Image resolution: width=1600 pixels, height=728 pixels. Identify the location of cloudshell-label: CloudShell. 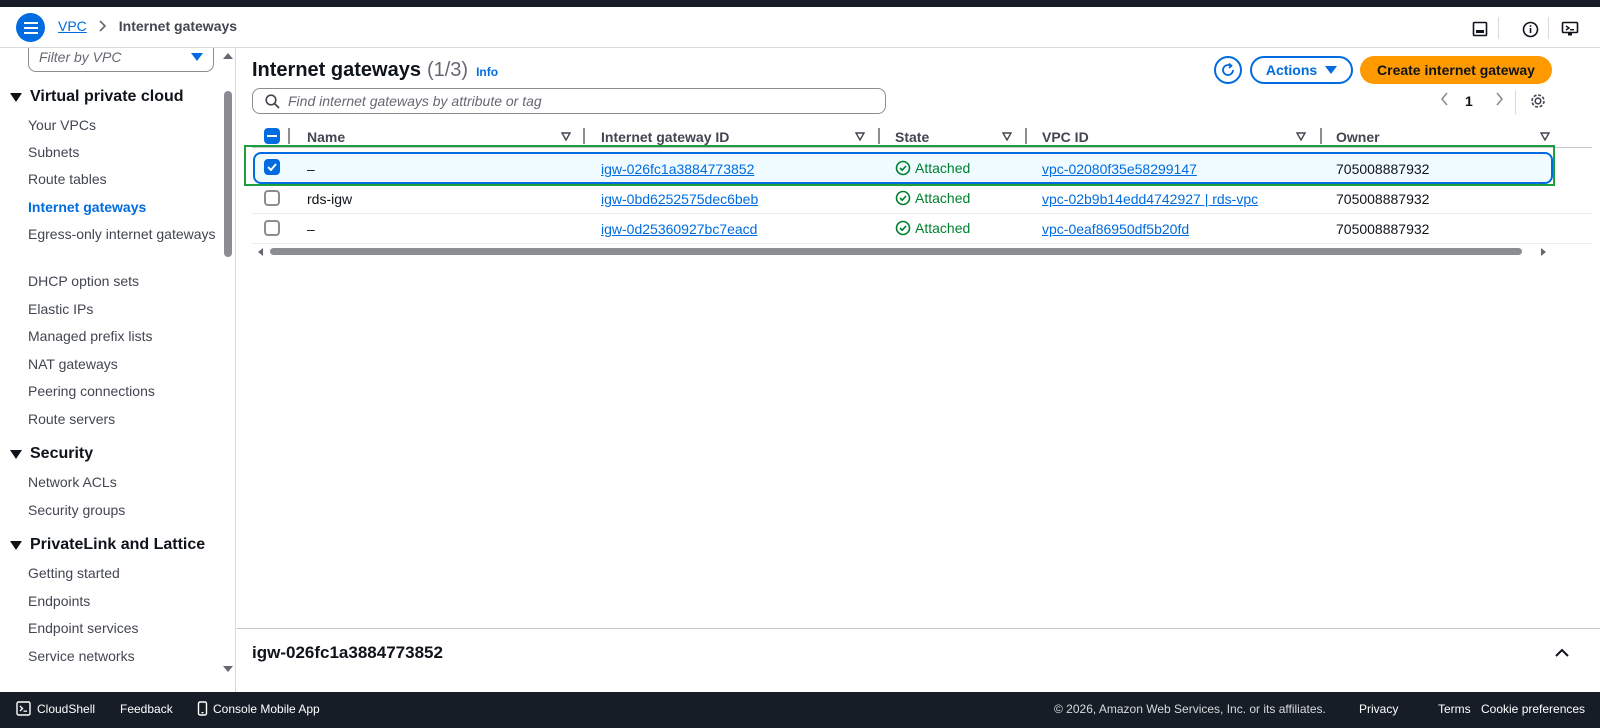
(66, 708).